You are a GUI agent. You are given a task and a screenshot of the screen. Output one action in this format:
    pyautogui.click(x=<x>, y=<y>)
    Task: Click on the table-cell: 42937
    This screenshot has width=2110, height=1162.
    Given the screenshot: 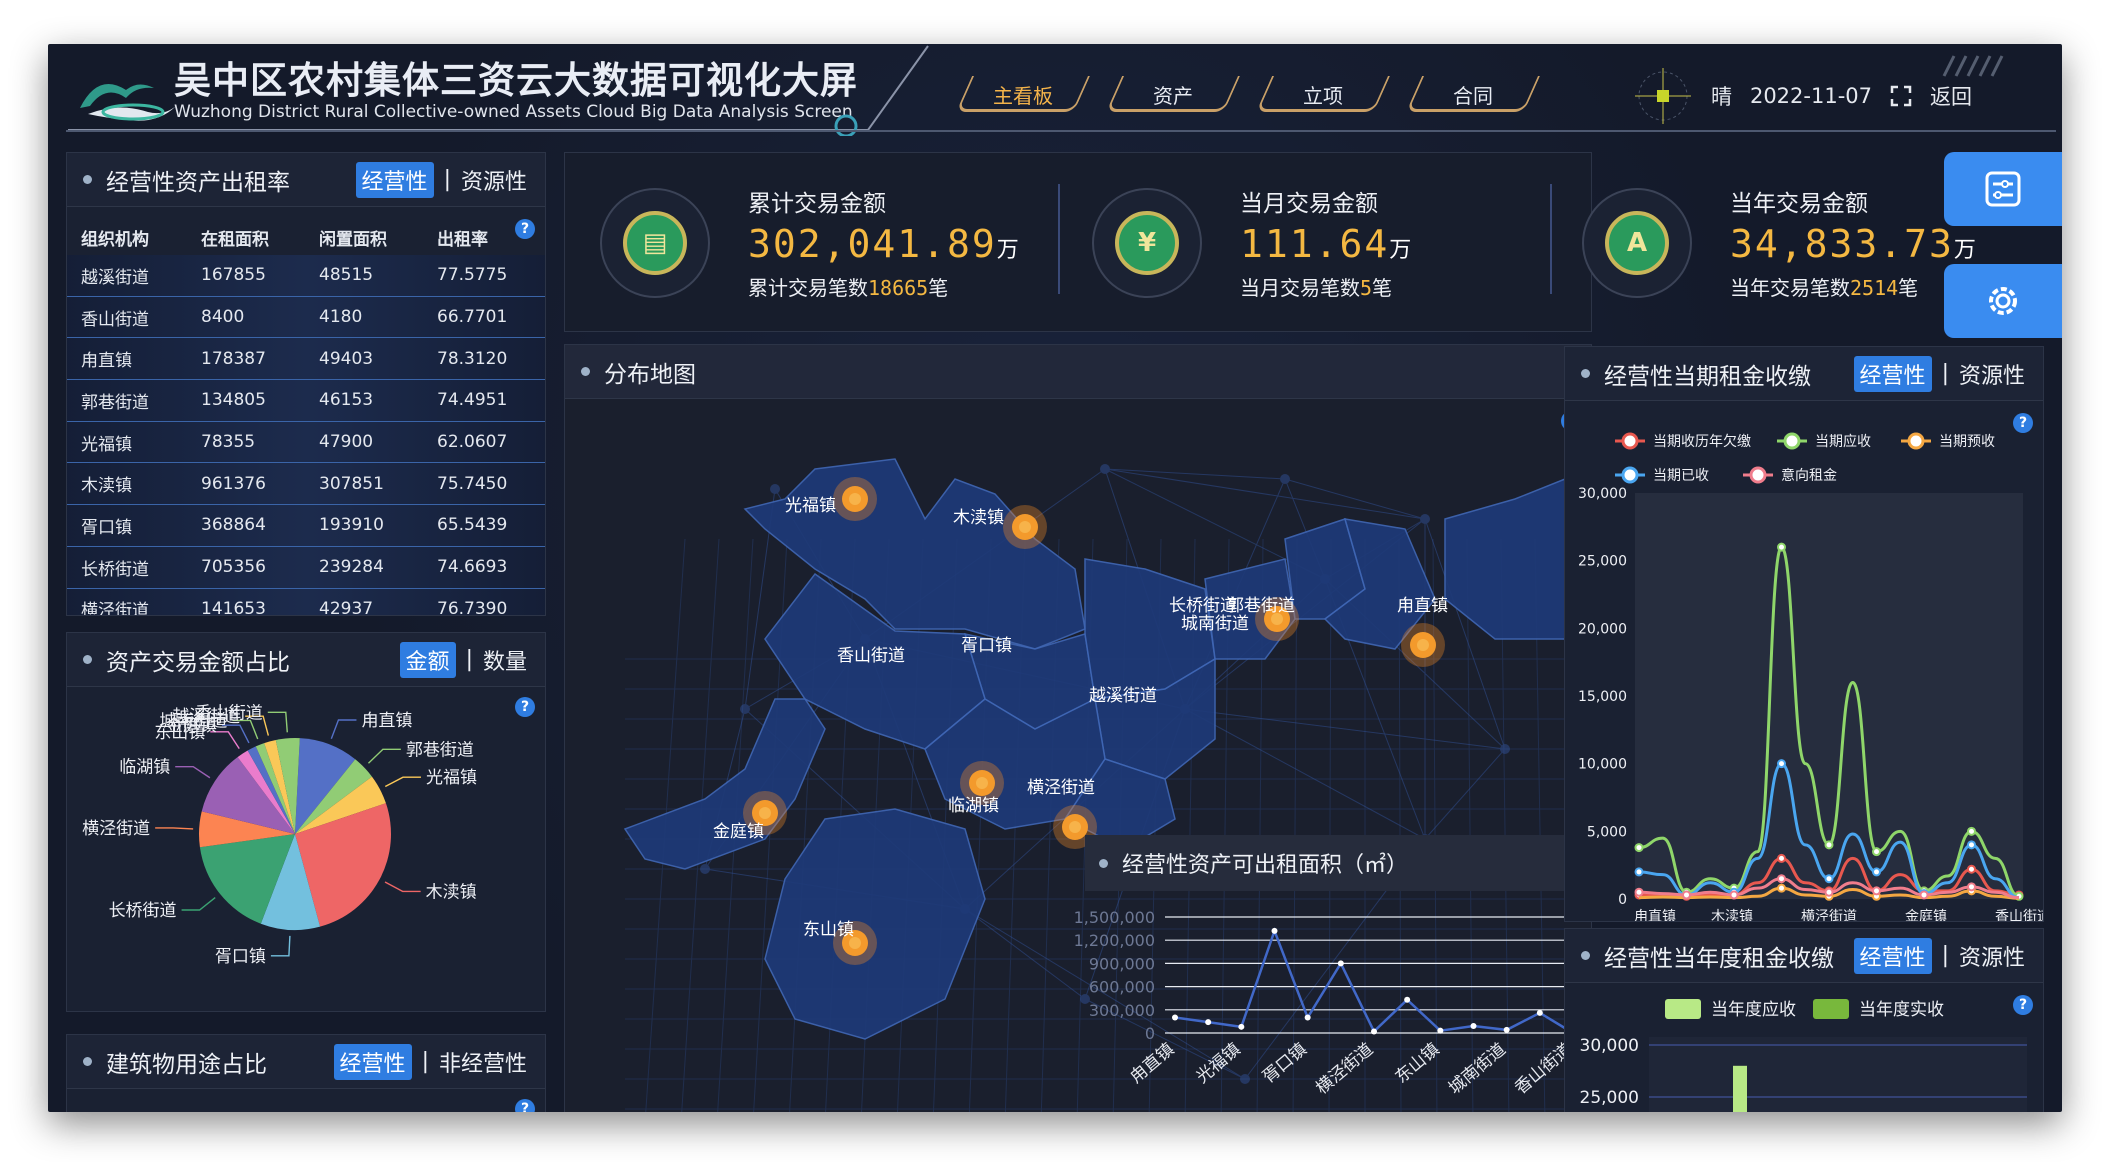 What is the action you would take?
    pyautogui.click(x=346, y=607)
    